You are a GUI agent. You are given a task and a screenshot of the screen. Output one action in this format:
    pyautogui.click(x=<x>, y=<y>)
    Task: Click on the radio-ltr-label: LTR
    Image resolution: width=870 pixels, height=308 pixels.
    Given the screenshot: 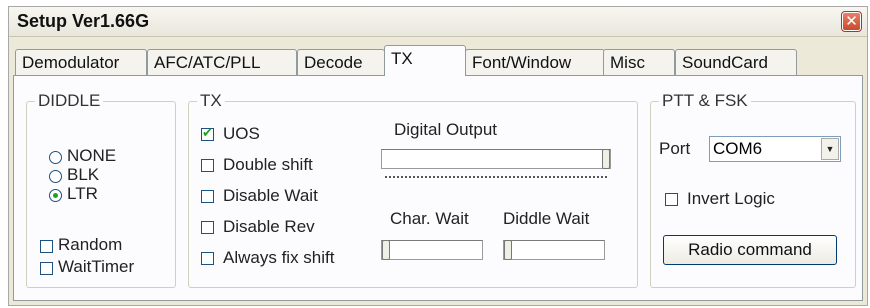 What is the action you would take?
    pyautogui.click(x=82, y=193)
    